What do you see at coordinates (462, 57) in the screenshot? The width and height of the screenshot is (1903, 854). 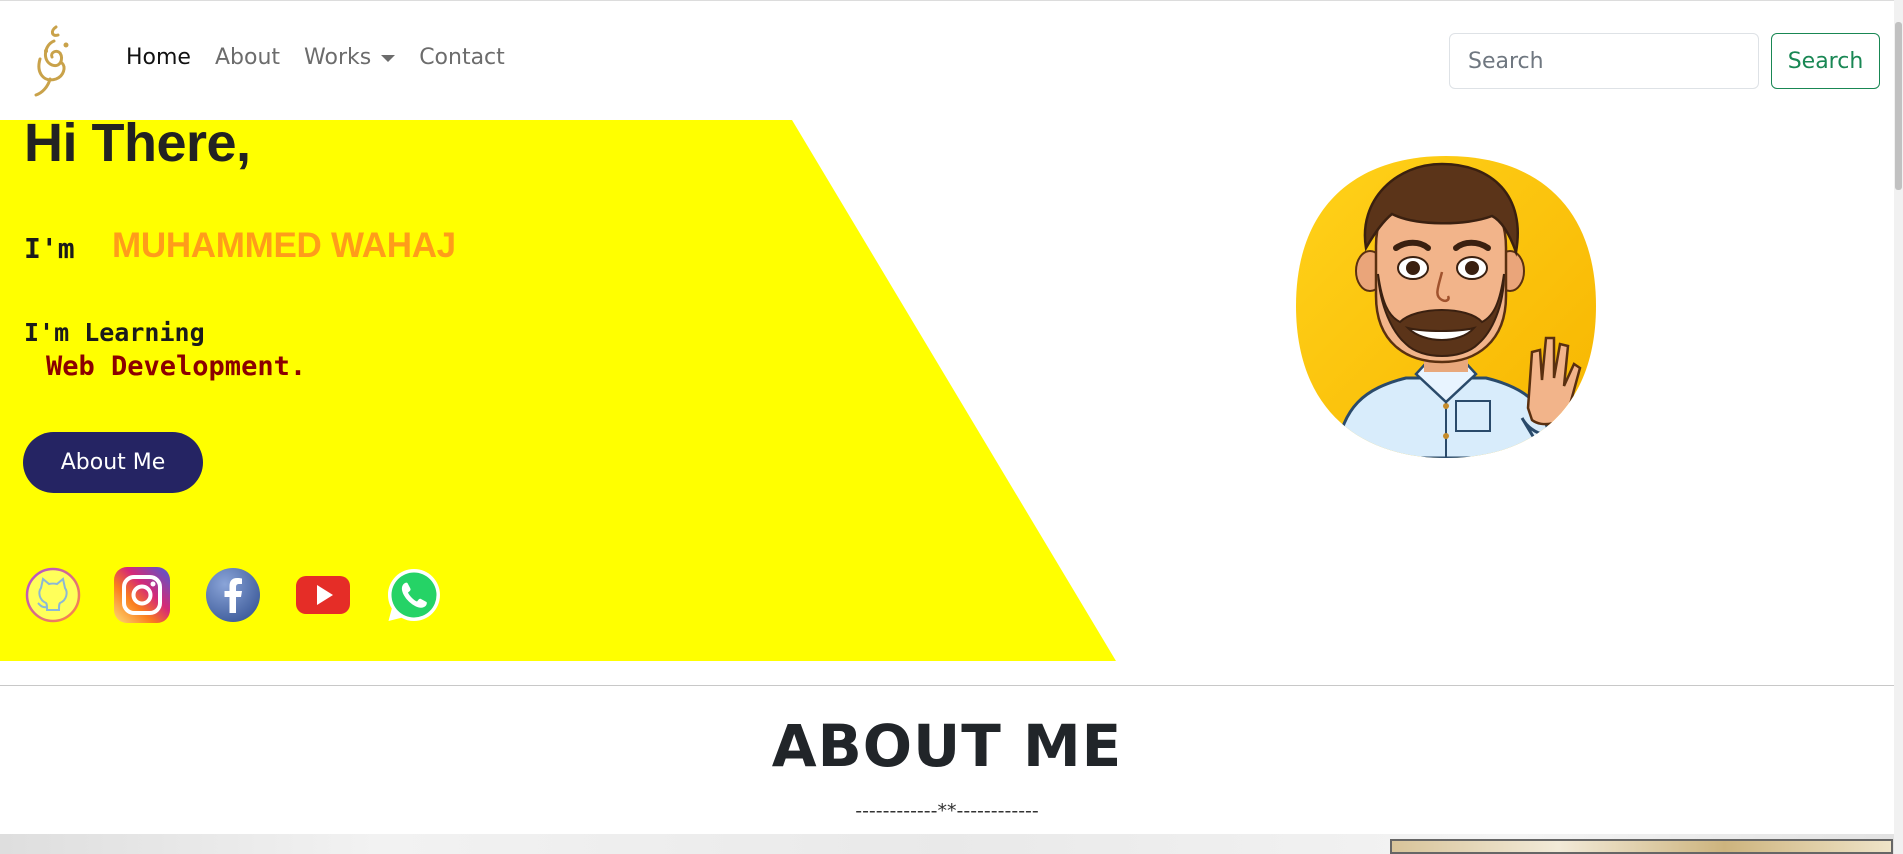 I see `nav-contact: Contact` at bounding box center [462, 57].